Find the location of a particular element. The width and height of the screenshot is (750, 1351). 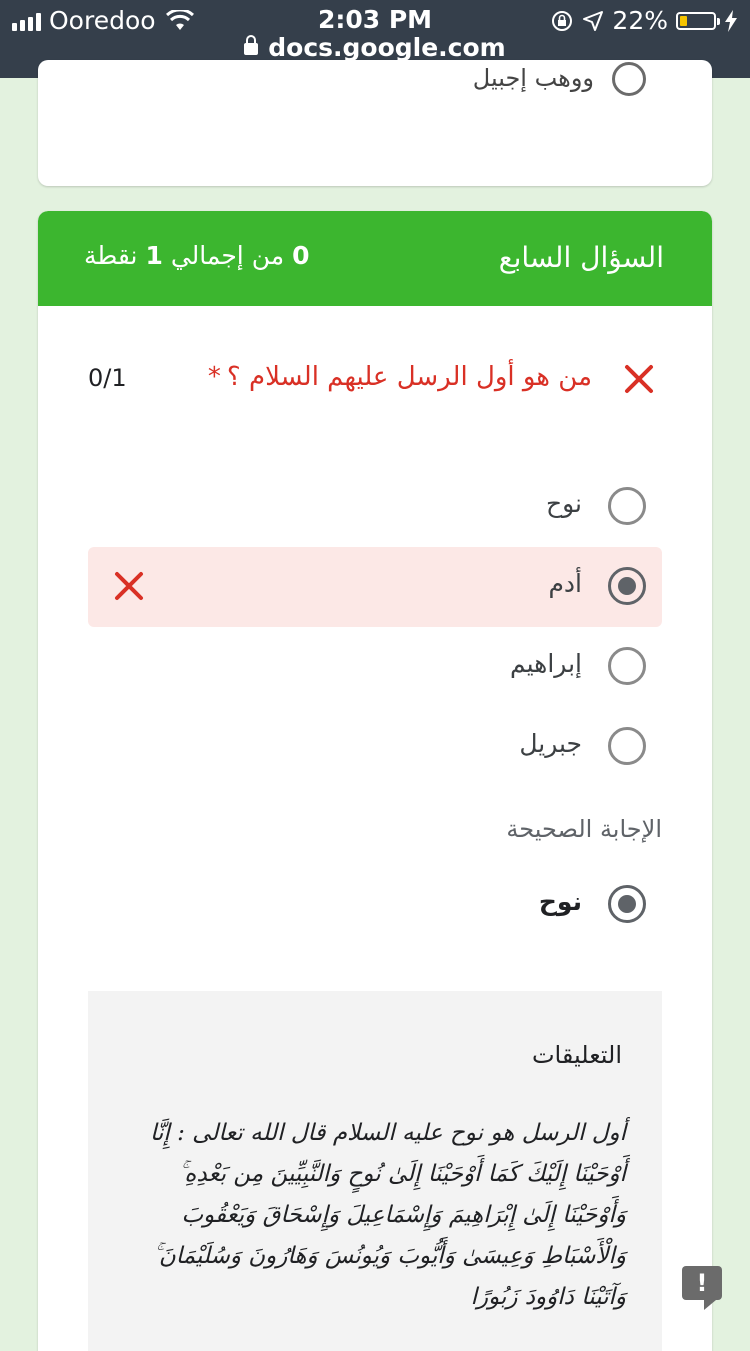

feedback-line: وَآتَيْنَا دَاوُودَ زَبُورًا is located at coordinates (548, 1297).